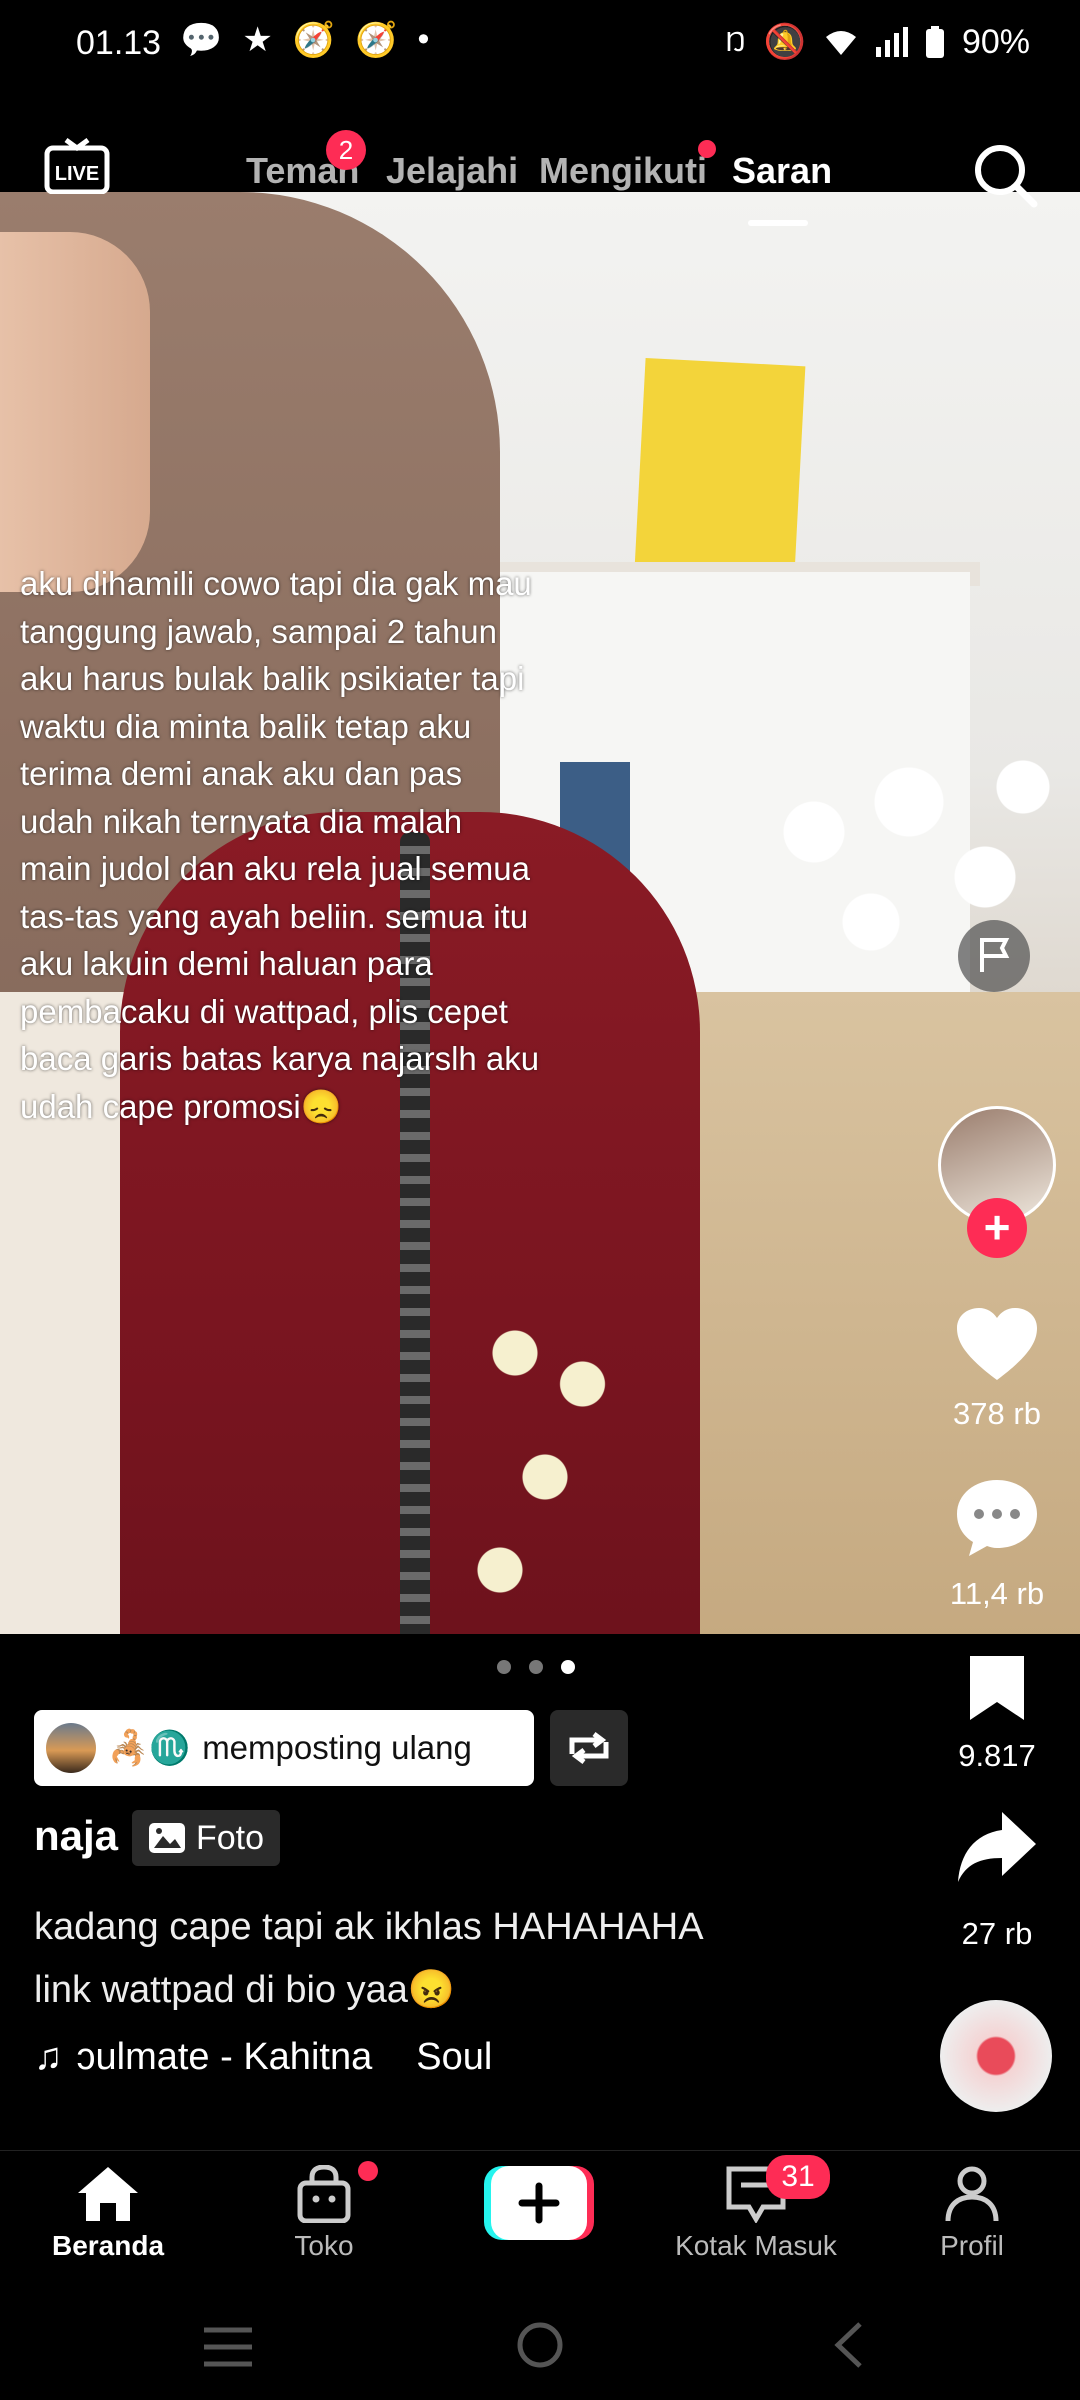 The height and width of the screenshot is (2400, 1080). I want to click on bookmark-icon, so click(997, 1688).